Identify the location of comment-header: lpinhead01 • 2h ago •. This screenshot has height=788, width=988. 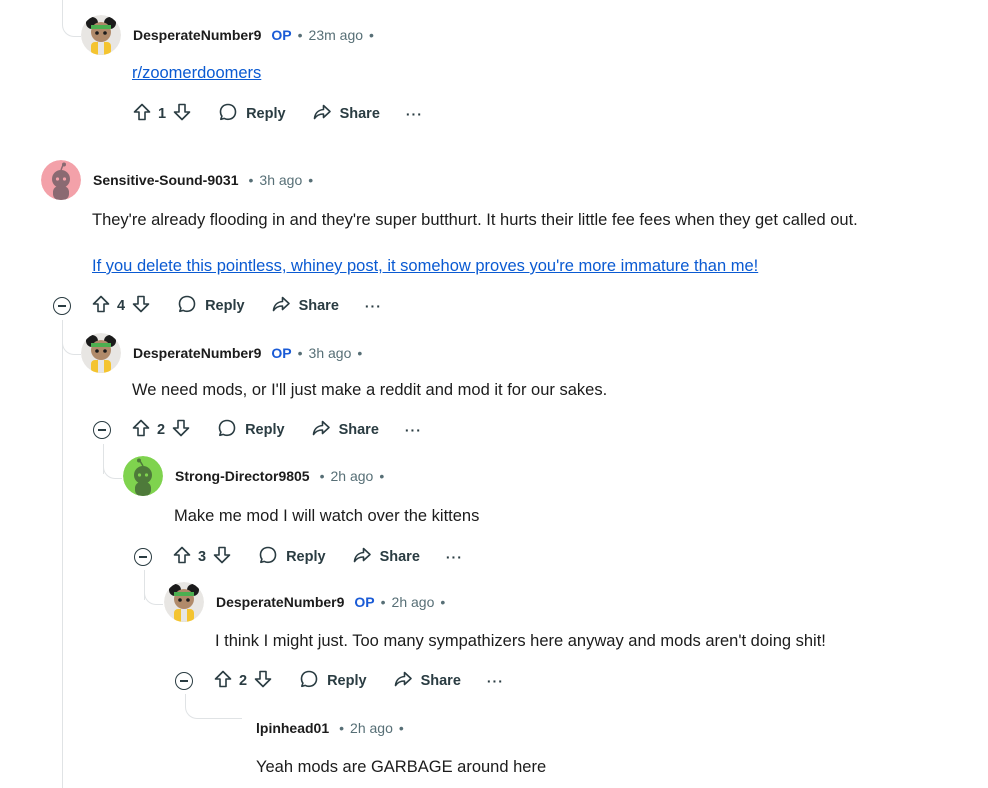
(333, 728).